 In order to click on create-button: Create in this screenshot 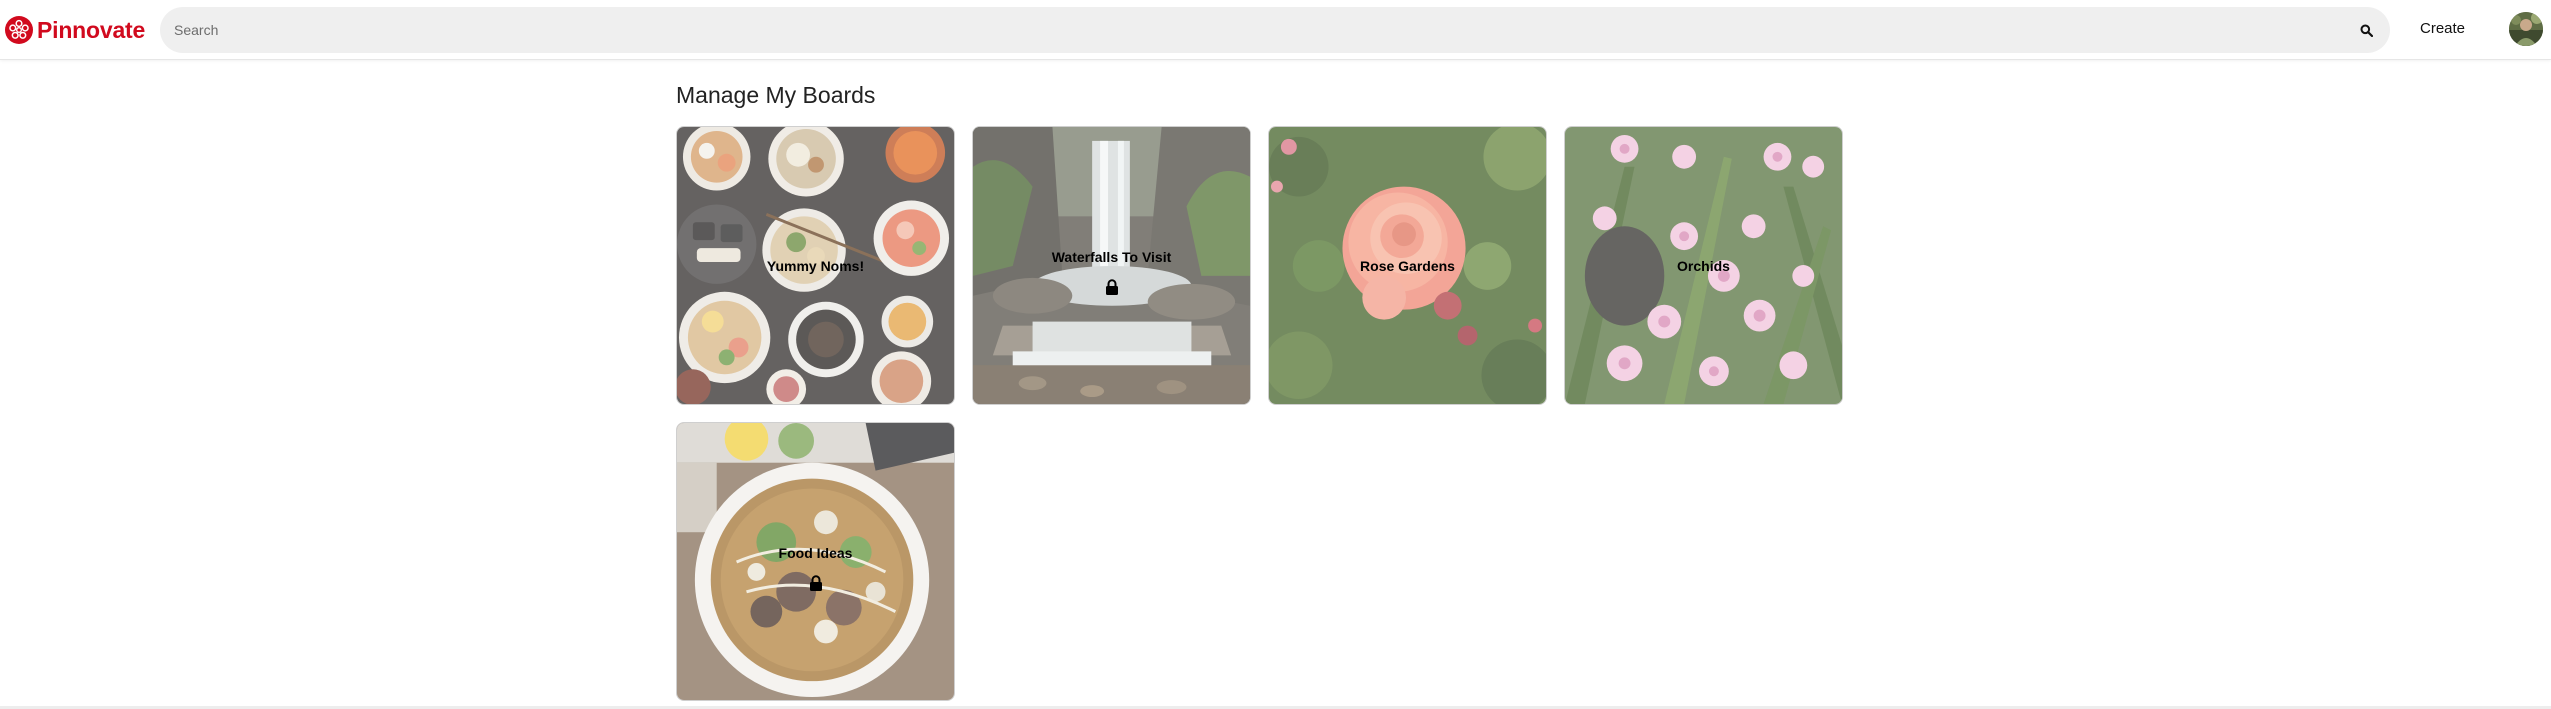, I will do `click(2442, 28)`.